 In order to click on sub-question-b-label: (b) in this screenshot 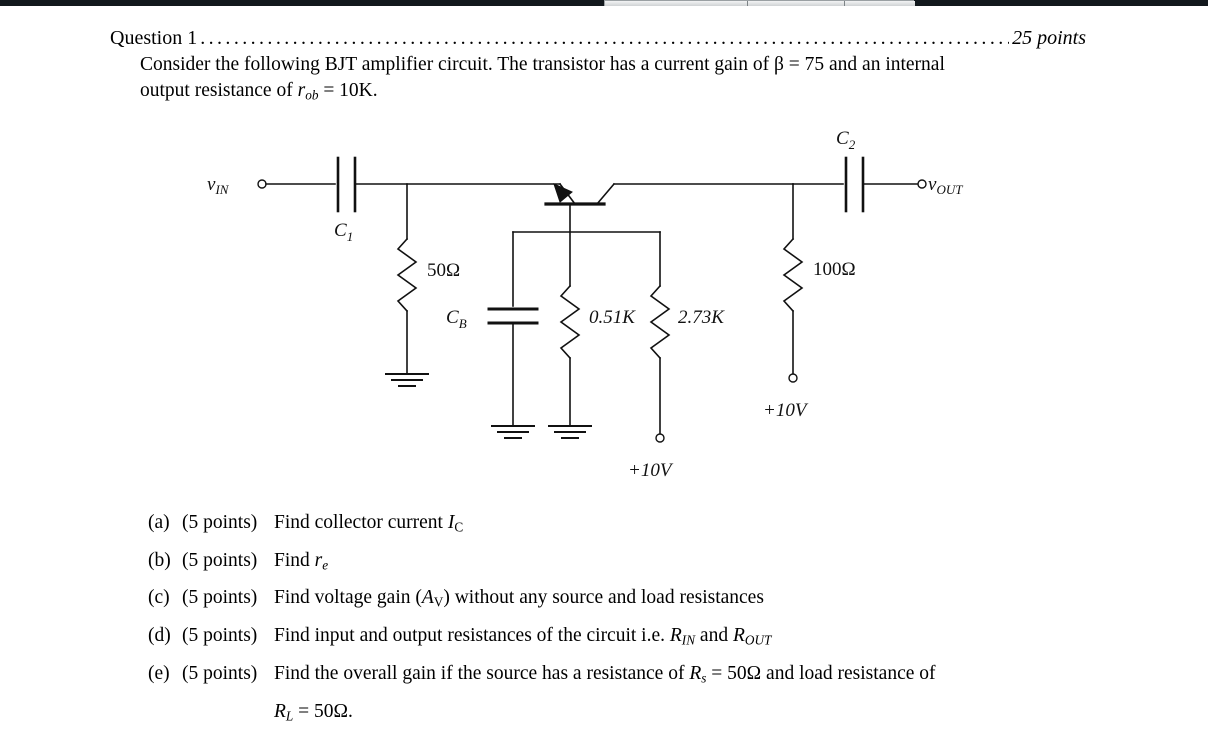, I will do `click(159, 560)`.